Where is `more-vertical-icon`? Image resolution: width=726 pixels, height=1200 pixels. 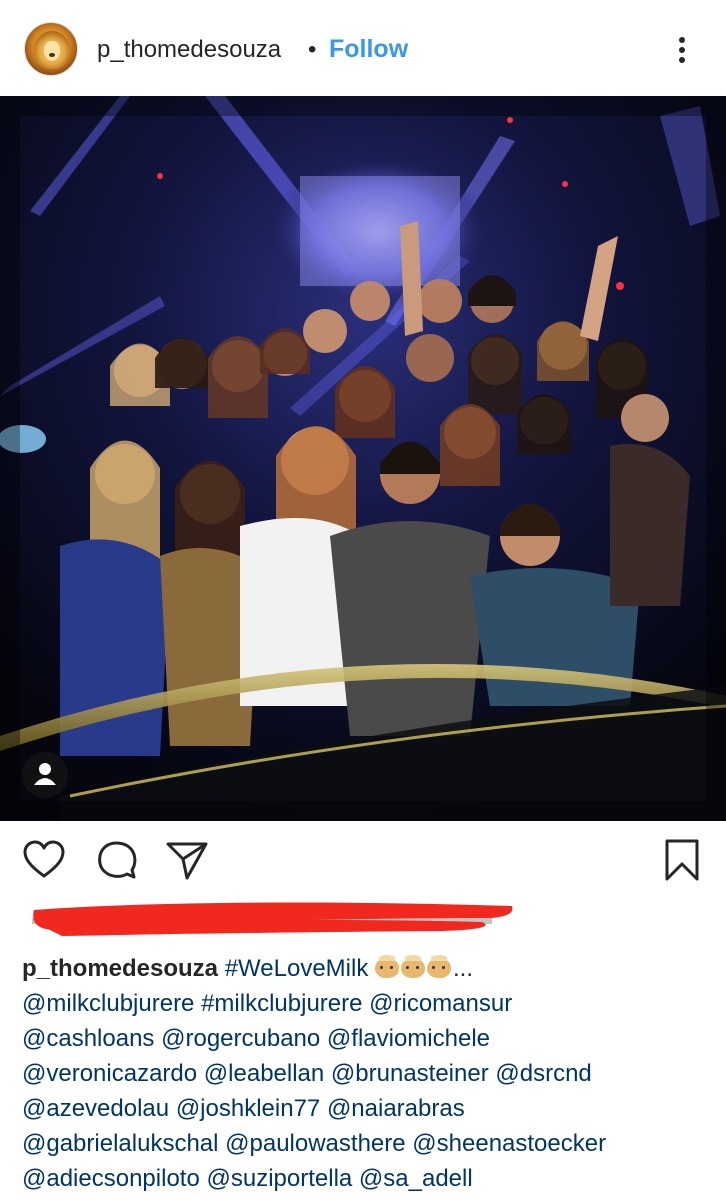
more-vertical-icon is located at coordinates (682, 50).